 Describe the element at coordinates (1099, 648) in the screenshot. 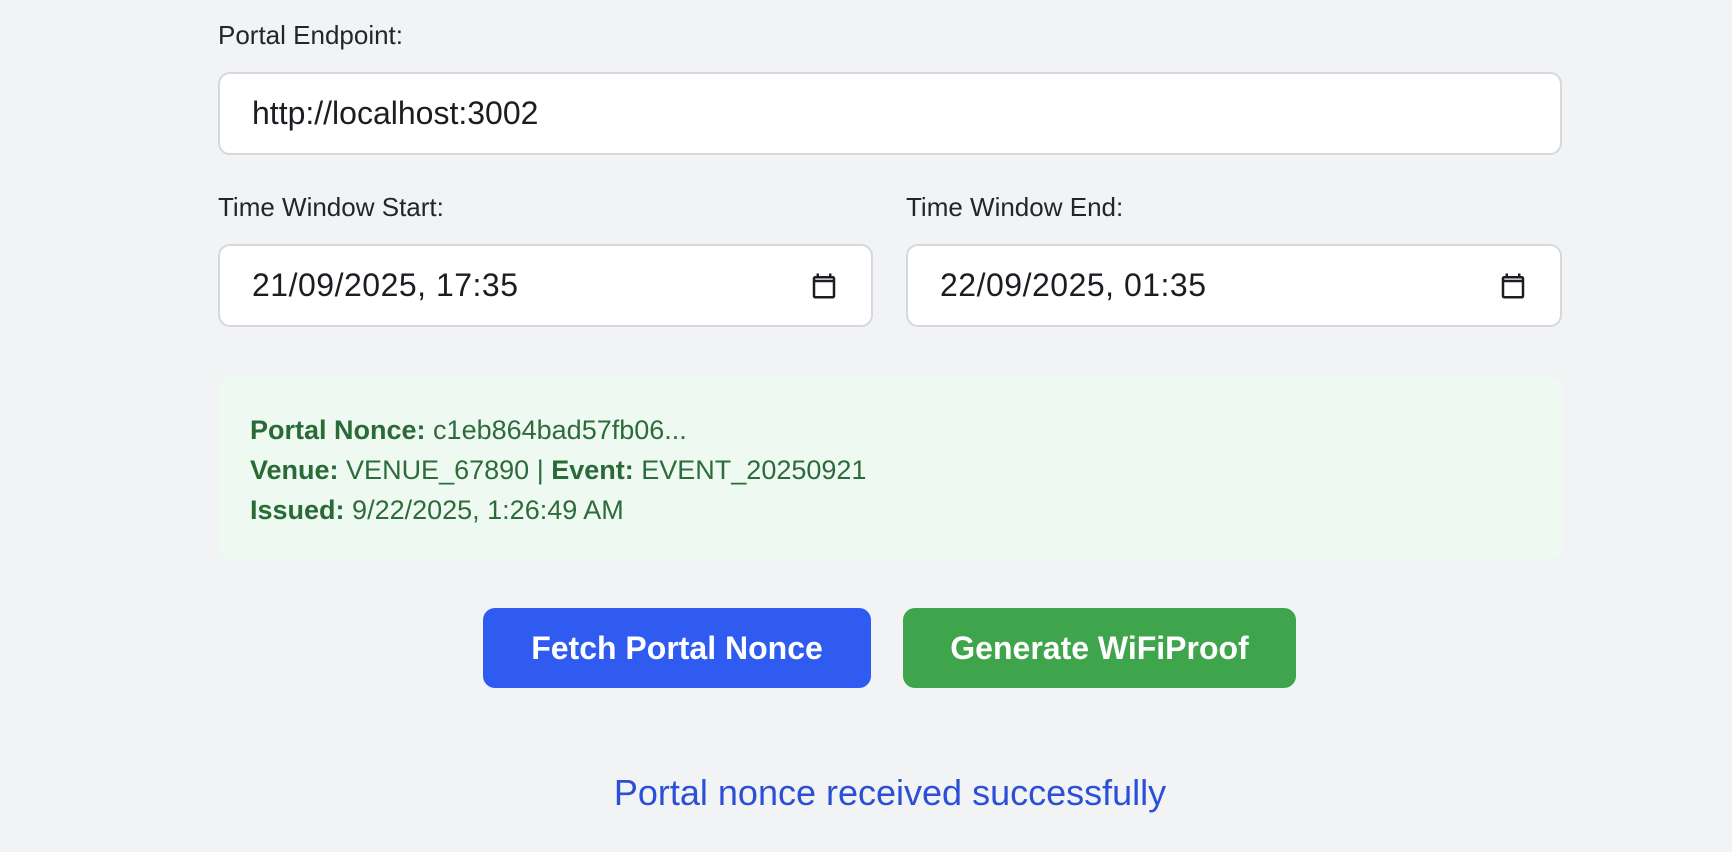

I see `generate-wifiproof-button: Generate WiFiProof` at that location.